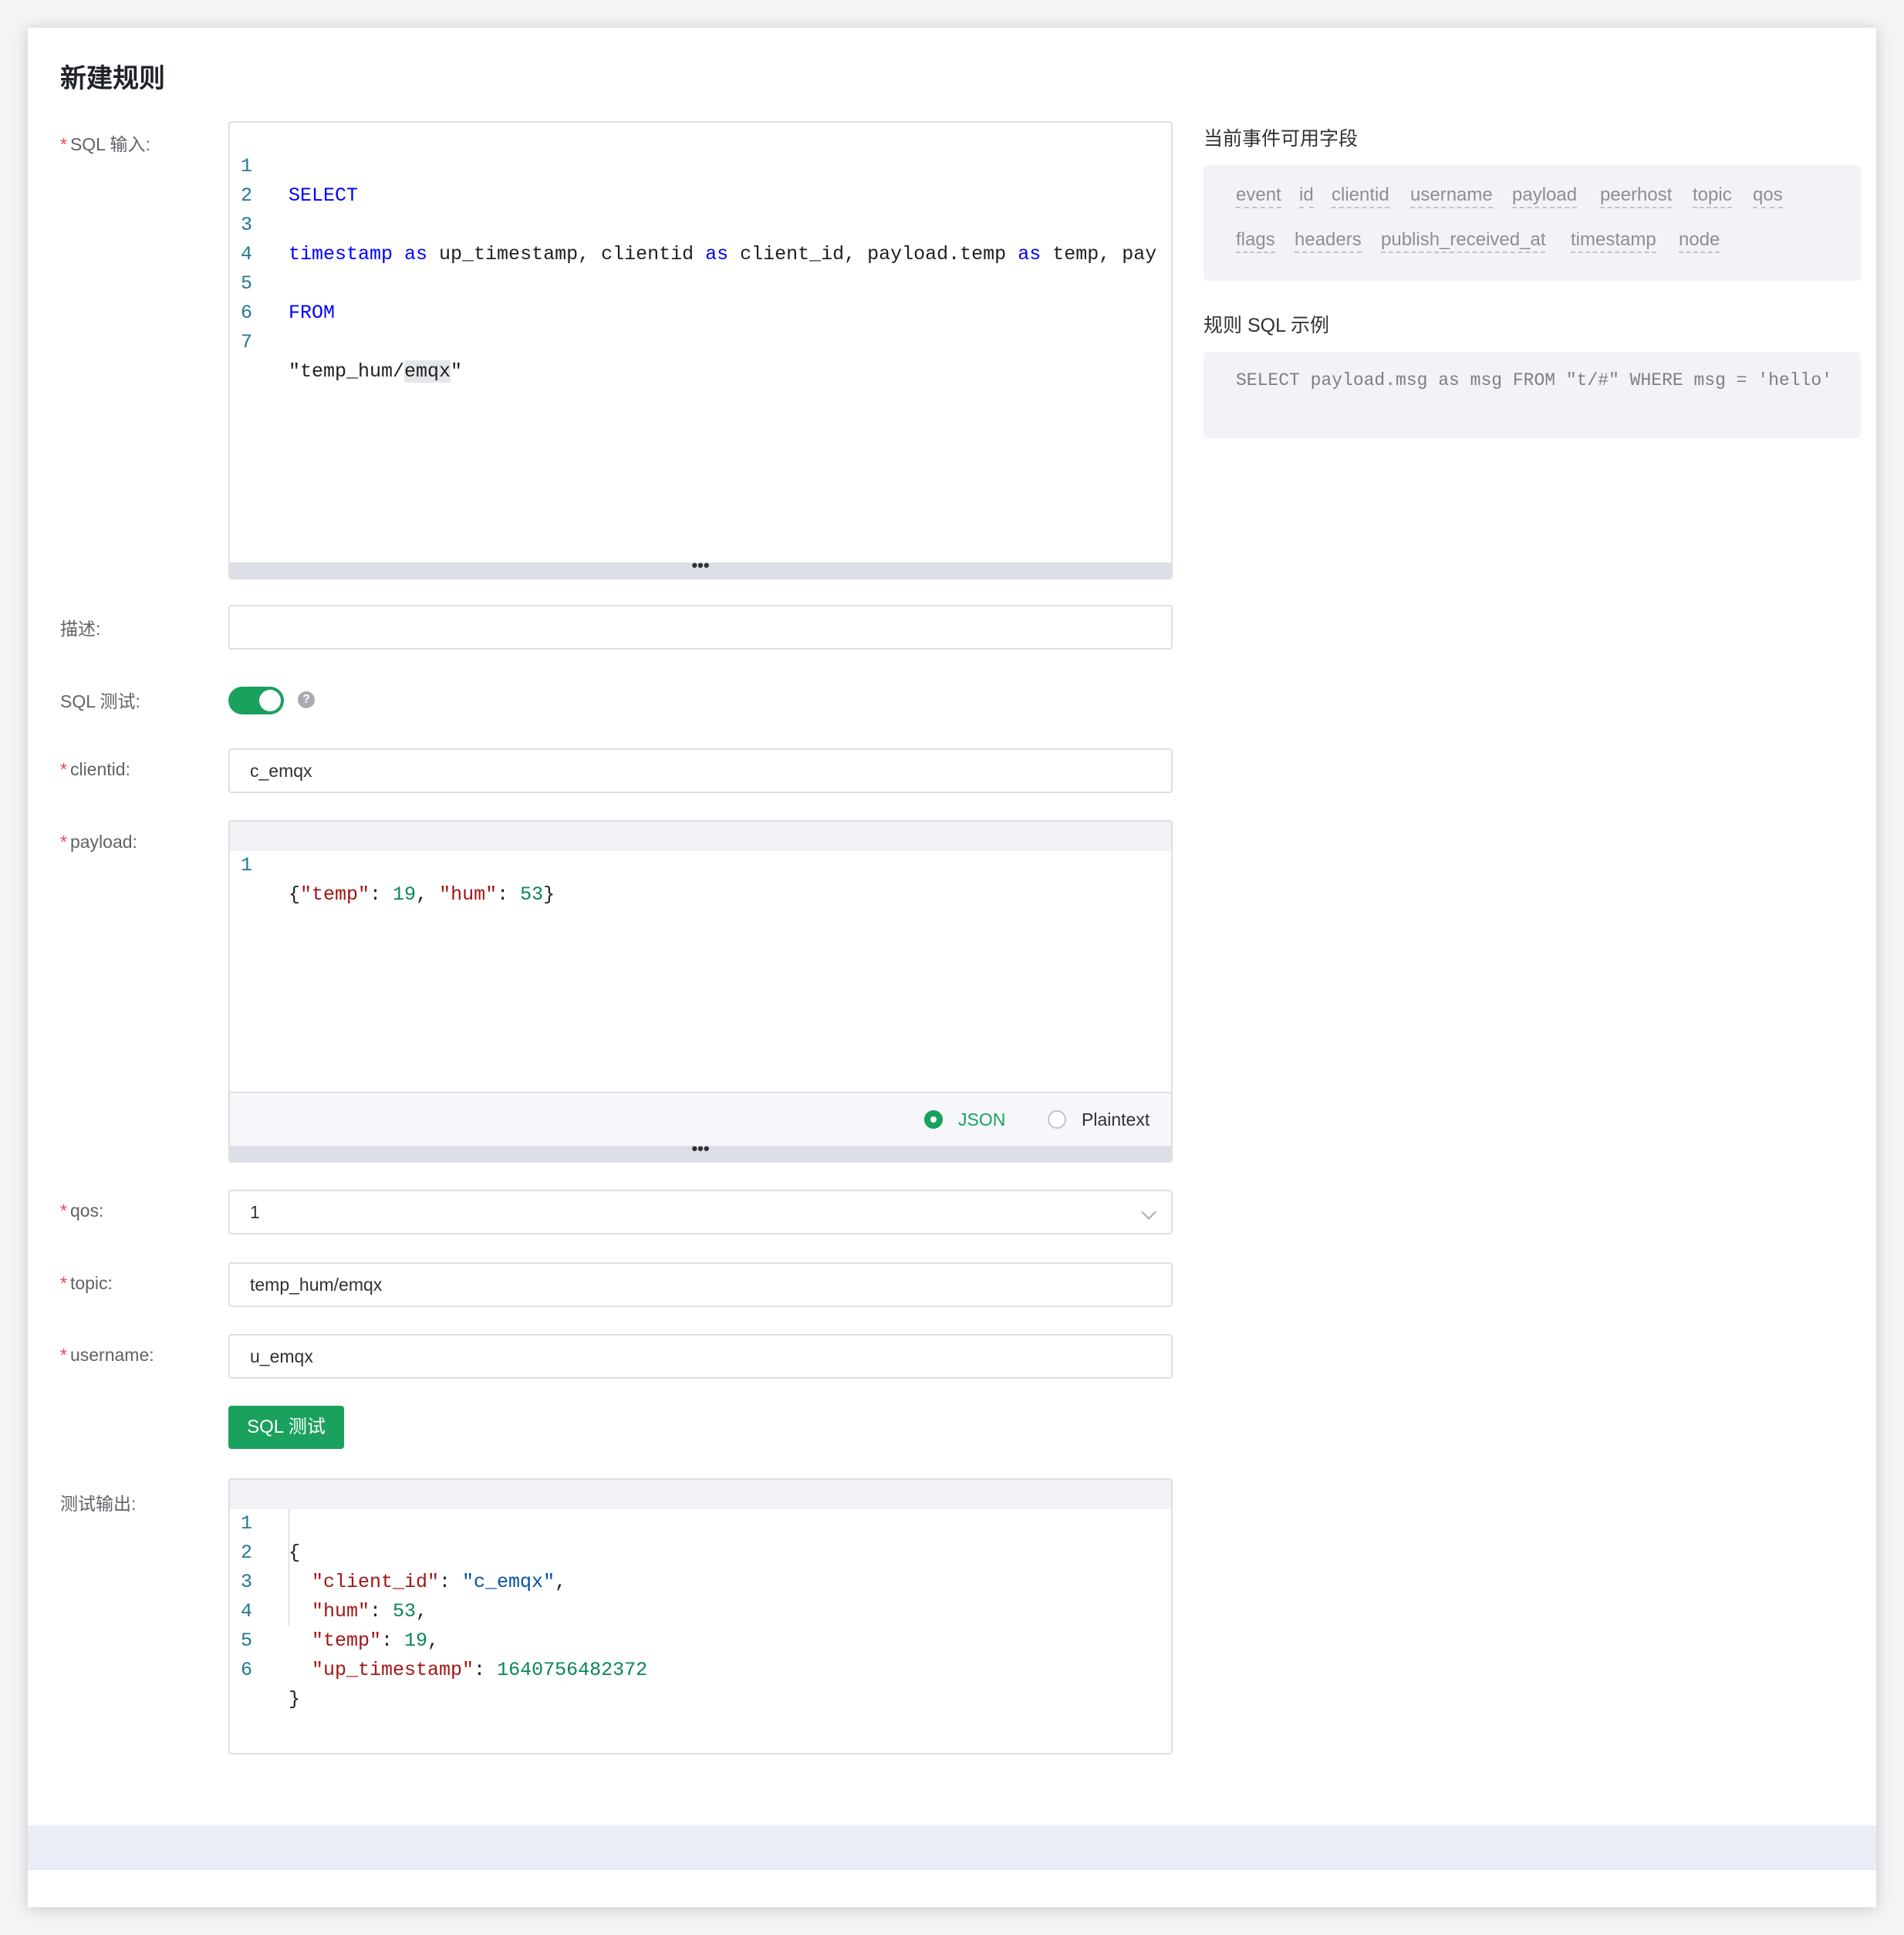  Describe the element at coordinates (1255, 240) in the screenshot. I see `field-tag: flags` at that location.